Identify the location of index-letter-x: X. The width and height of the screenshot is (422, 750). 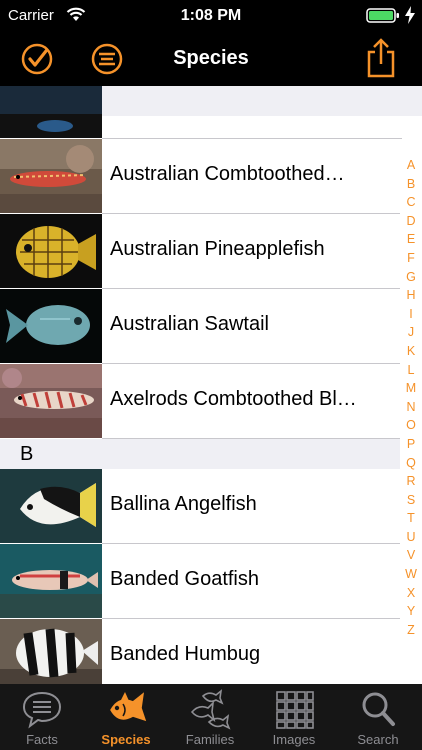
(411, 593).